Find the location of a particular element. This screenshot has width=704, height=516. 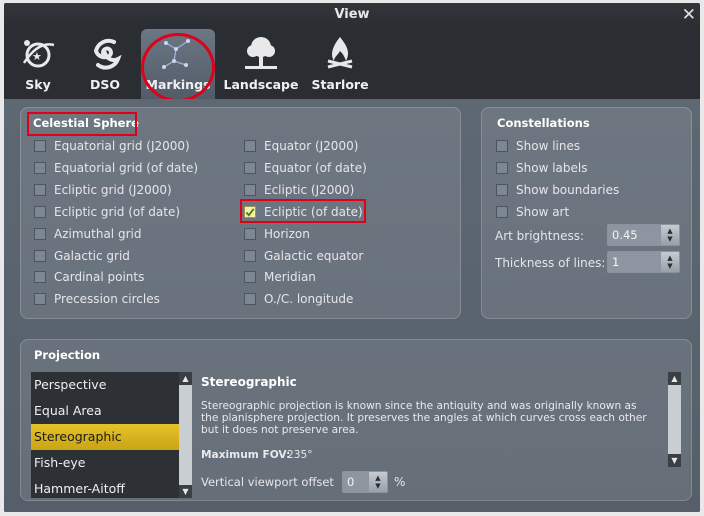

list-item: Hammer-Aitoff is located at coordinates (105, 487).